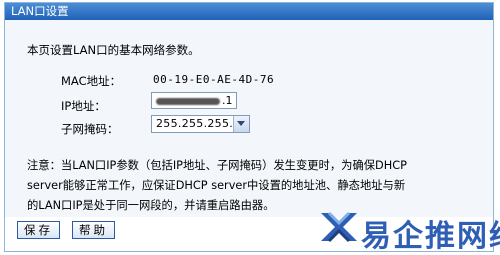 Image resolution: width=500 pixels, height=255 pixels. What do you see at coordinates (339, 227) in the screenshot?
I see `watermark-logo-icon` at bounding box center [339, 227].